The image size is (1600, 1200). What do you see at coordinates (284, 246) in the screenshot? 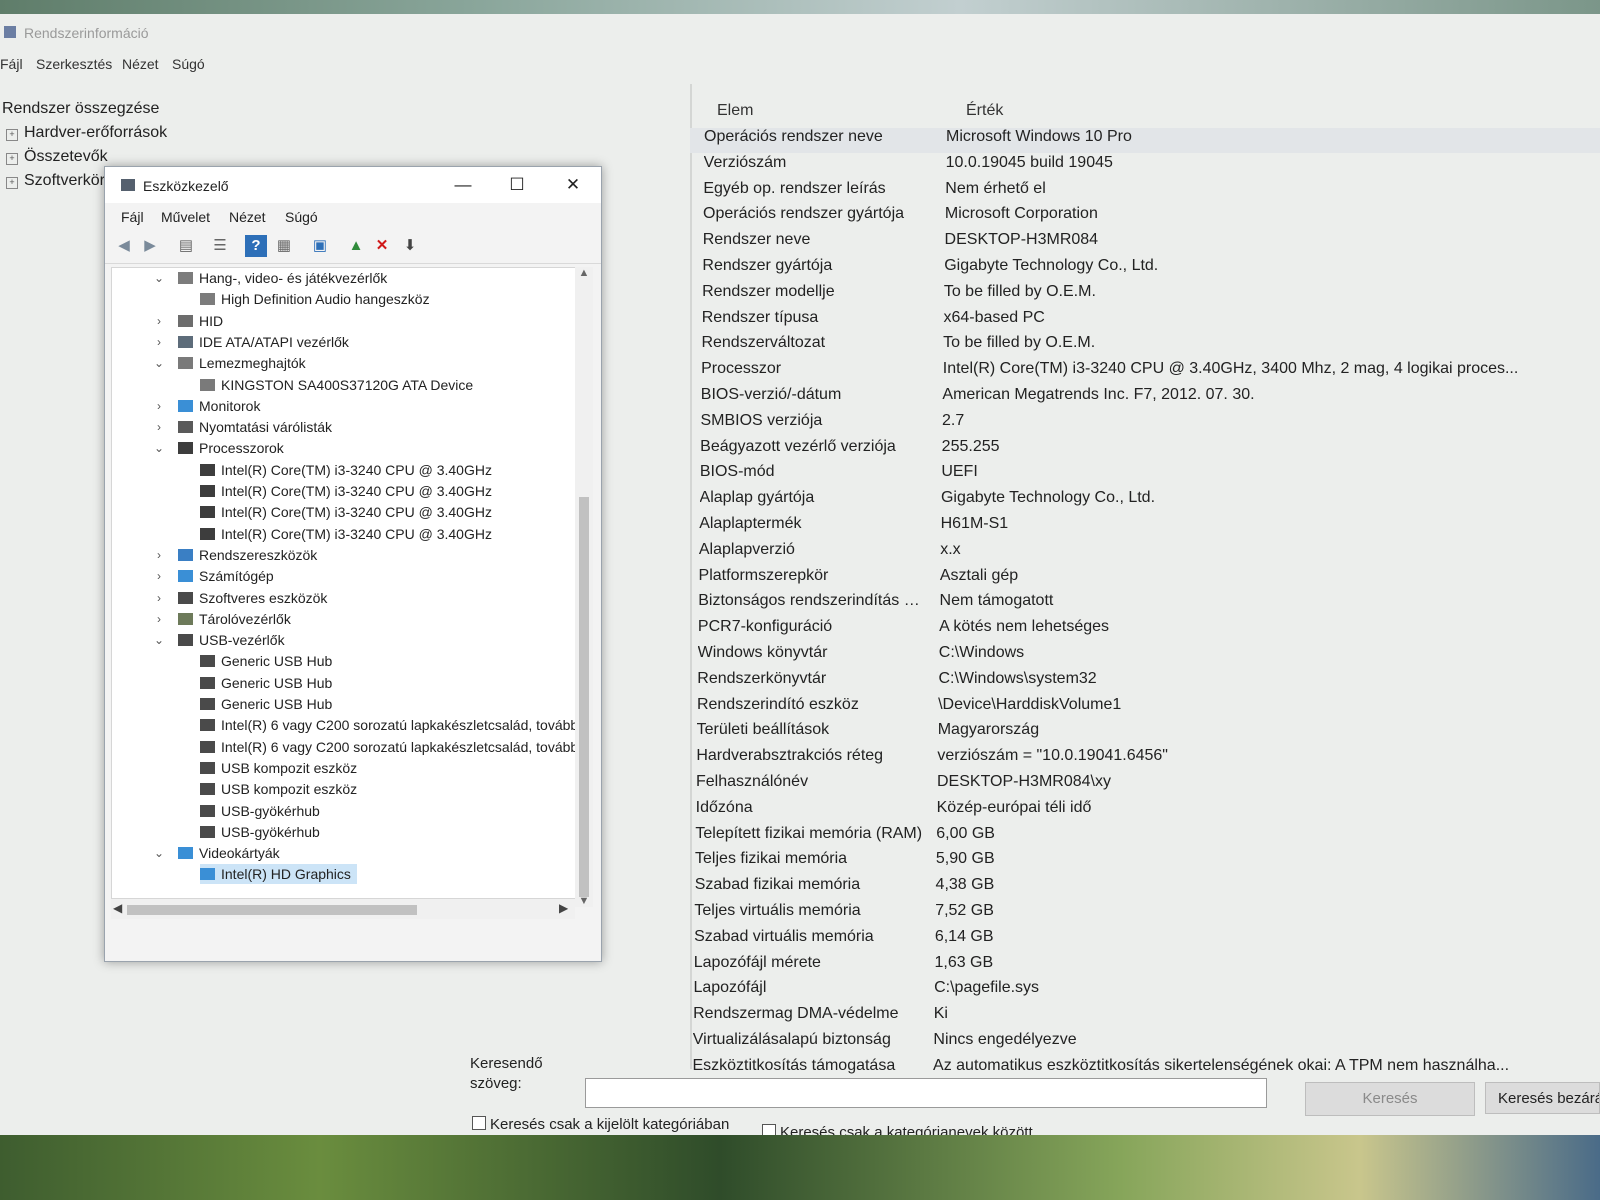
I see `view-icon: ▦` at bounding box center [284, 246].